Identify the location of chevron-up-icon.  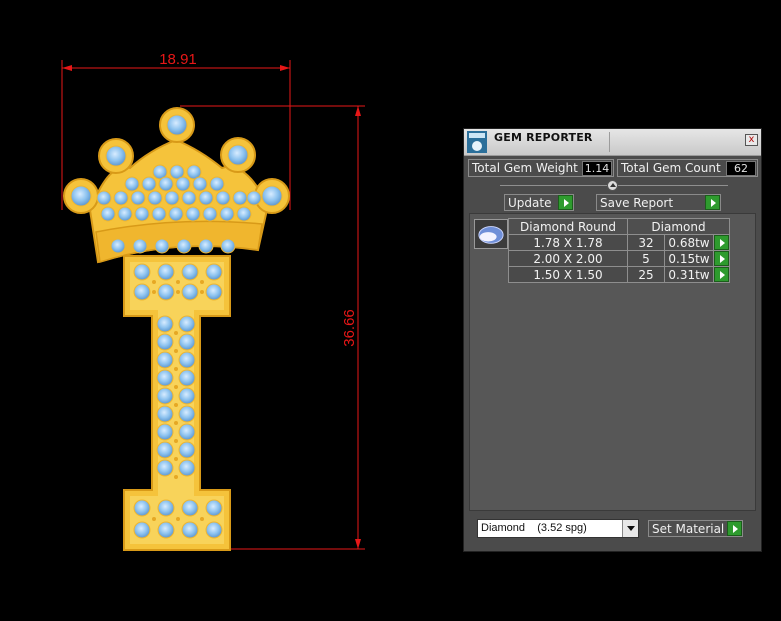
(613, 185).